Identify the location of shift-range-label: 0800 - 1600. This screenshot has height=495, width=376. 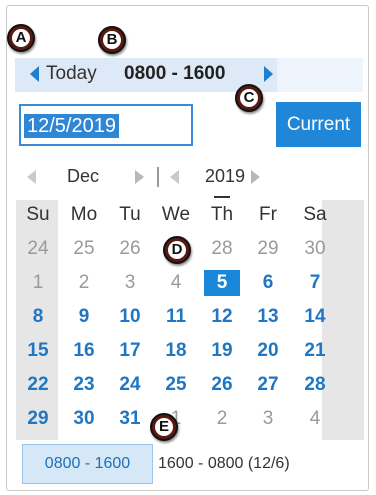
(174, 74).